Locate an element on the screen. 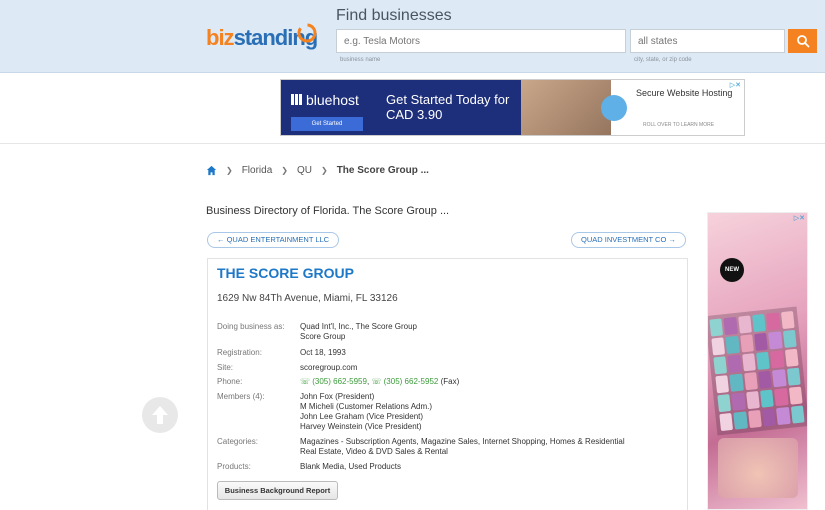 This screenshot has height=510, width=825. location-hint: city, state, or zip code is located at coordinates (663, 60).